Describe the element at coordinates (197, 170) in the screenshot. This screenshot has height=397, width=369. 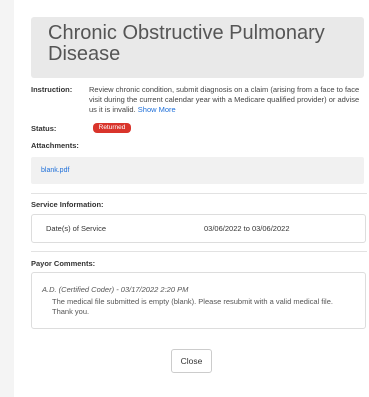
I see `attachments-box: blank.pdf` at that location.